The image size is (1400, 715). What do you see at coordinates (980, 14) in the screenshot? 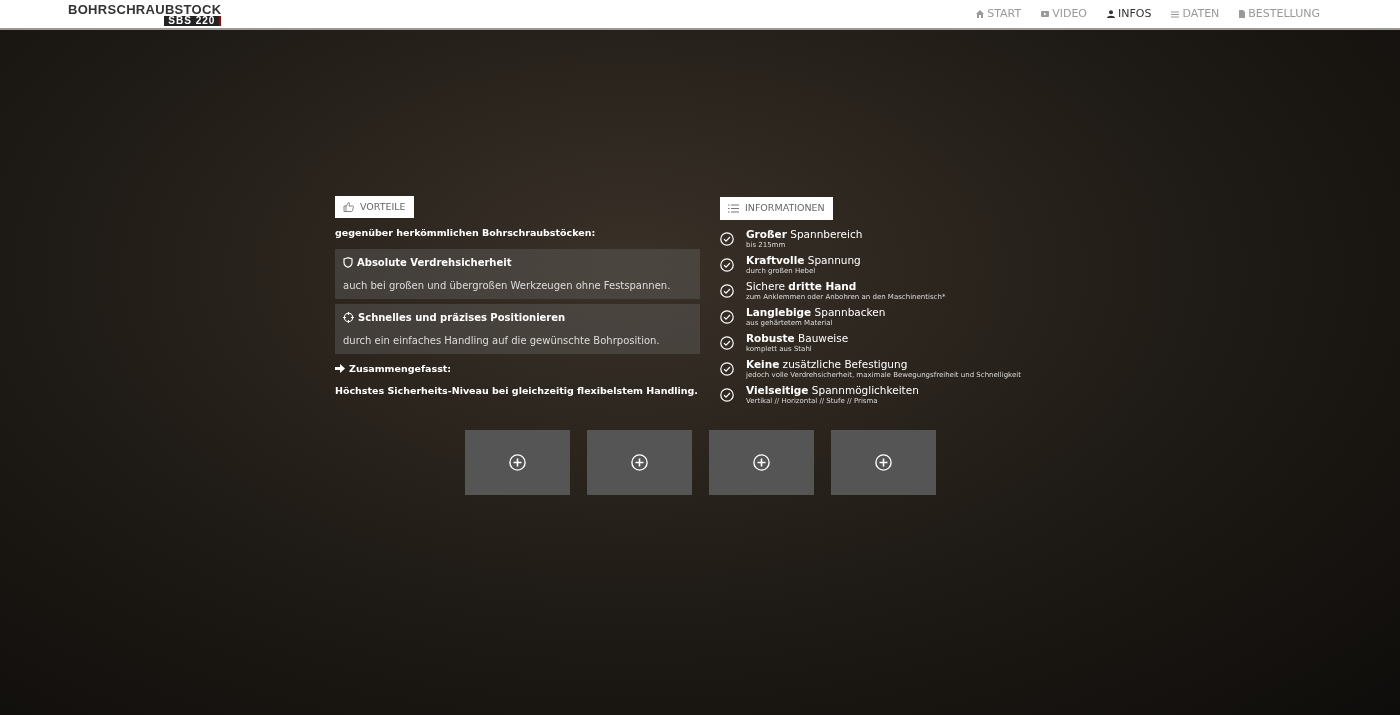
I see `home-icon` at bounding box center [980, 14].